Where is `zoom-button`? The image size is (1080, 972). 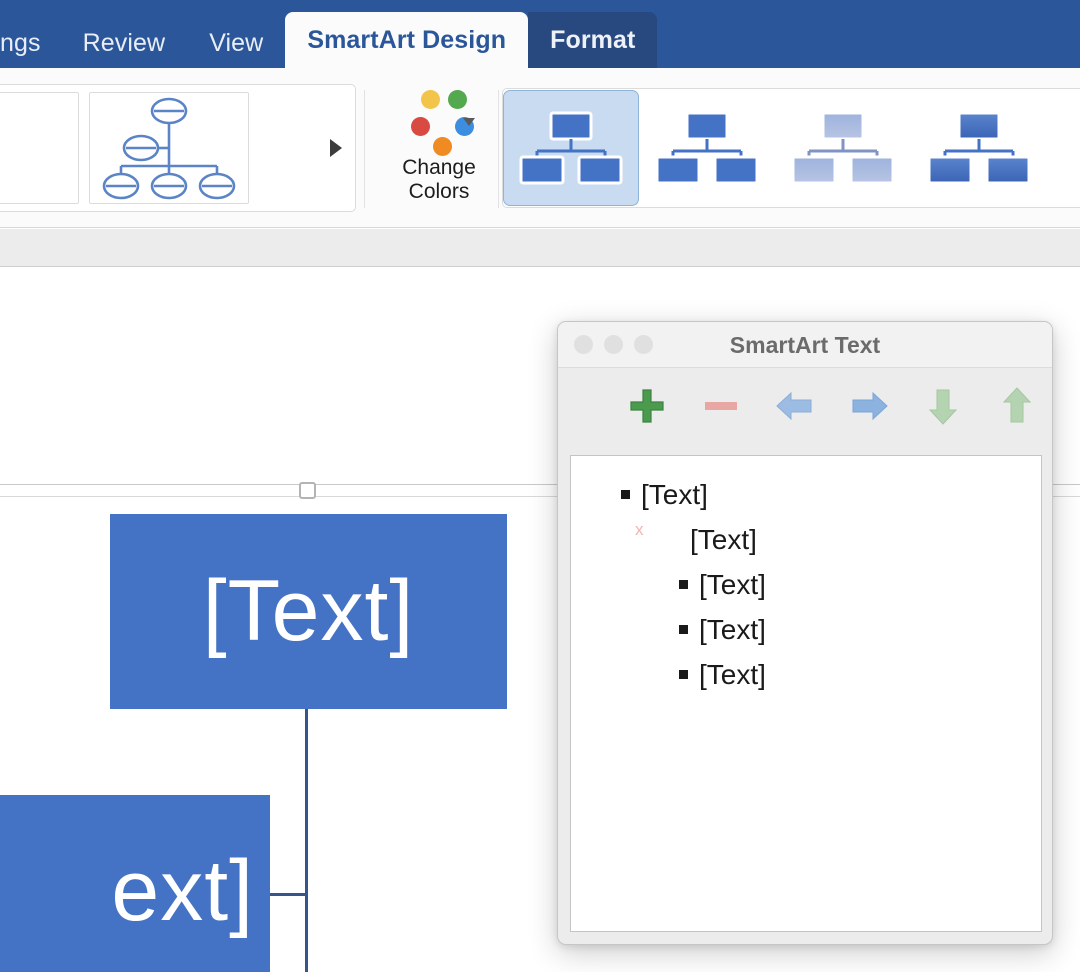
zoom-button is located at coordinates (643, 344).